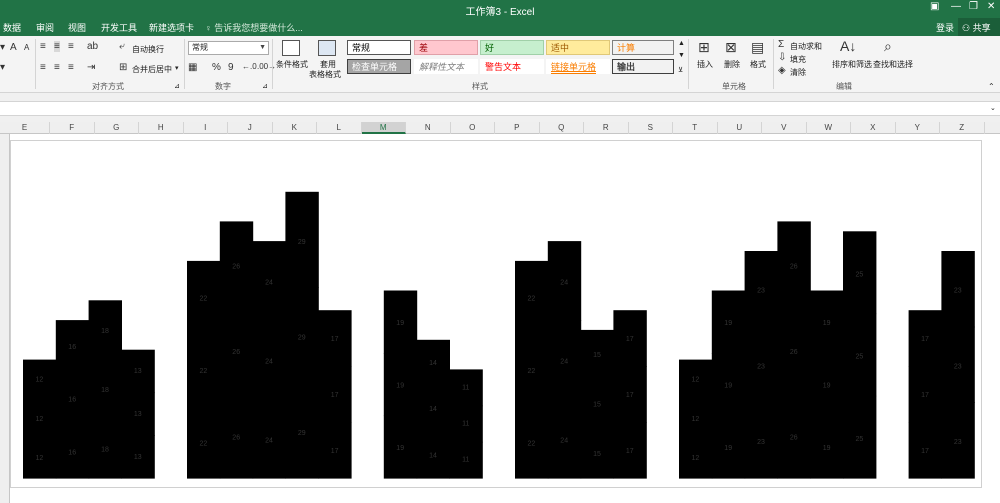  I want to click on find-select-button: 查找和选择, so click(893, 64).